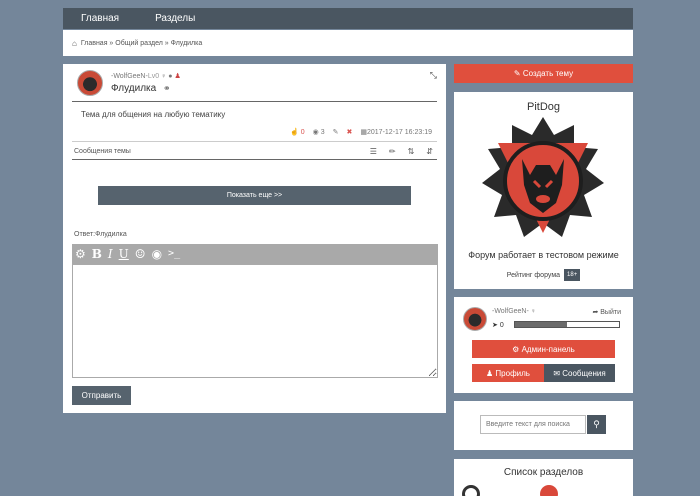 Image resolution: width=700 pixels, height=496 pixels. Describe the element at coordinates (610, 312) in the screenshot. I see `logout-label: Выйти` at that location.